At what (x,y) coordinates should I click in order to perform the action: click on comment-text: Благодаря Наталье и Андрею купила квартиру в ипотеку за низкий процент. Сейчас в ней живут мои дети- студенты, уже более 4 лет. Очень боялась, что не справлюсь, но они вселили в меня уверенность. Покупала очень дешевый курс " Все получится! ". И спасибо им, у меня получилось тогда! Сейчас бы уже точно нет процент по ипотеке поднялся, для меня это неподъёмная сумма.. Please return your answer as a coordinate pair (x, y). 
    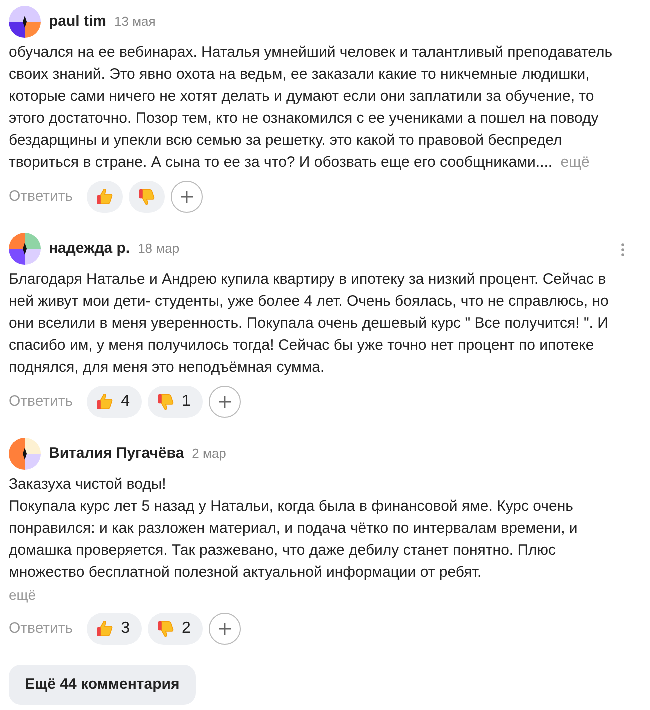
    Looking at the image, I should click on (309, 324).